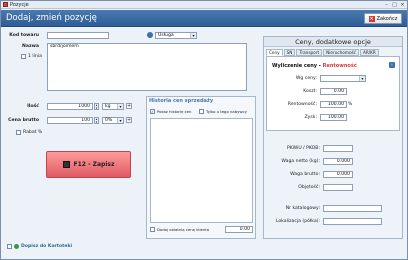 The width and height of the screenshot is (408, 260). Describe the element at coordinates (297, 66) in the screenshot. I see `calc-title-prefix: Wyliczenie ceny -` at that location.